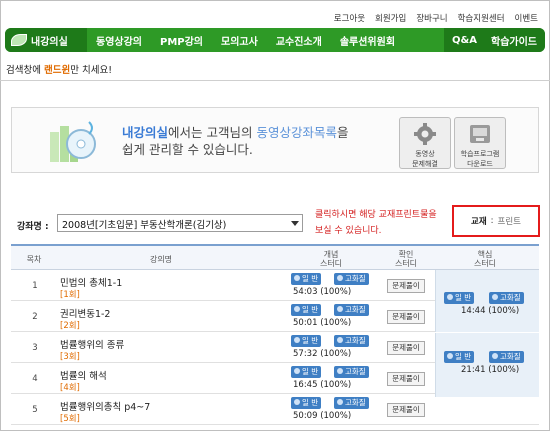  I want to click on row-num: 4, so click(35, 379).